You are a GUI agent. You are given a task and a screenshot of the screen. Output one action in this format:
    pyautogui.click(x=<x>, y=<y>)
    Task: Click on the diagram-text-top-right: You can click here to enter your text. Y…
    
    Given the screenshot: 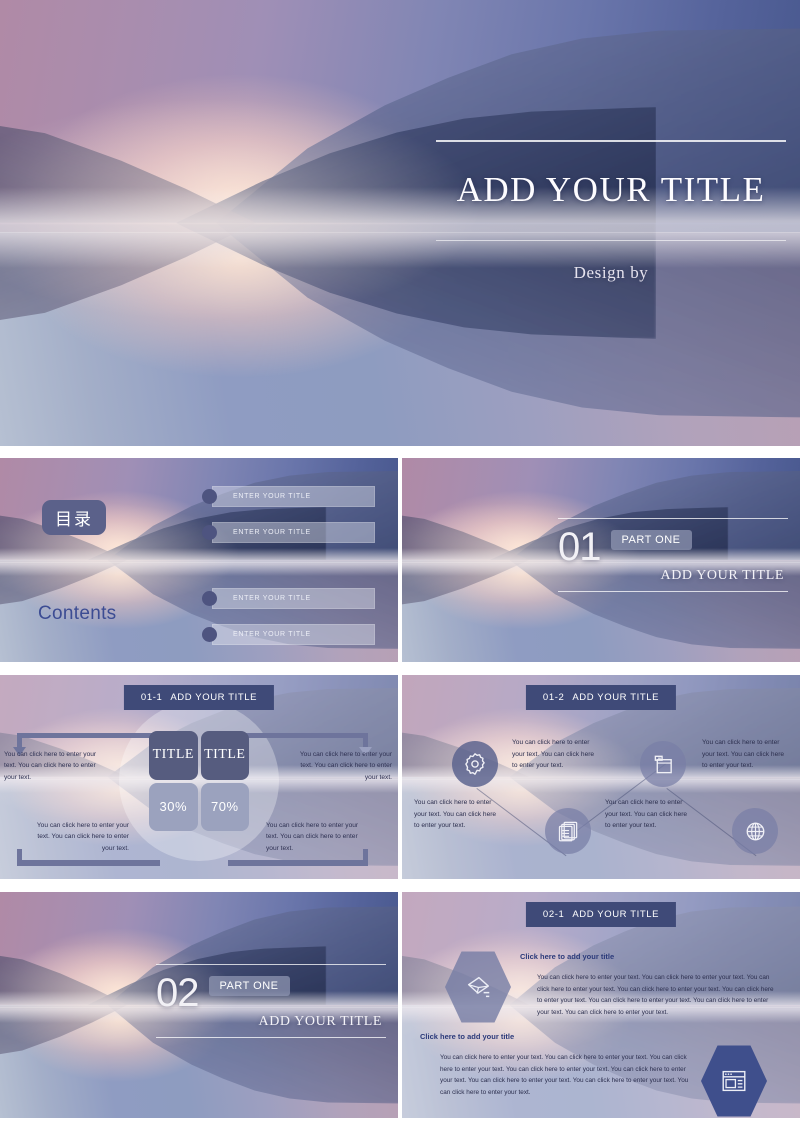 What is the action you would take?
    pyautogui.click(x=345, y=766)
    